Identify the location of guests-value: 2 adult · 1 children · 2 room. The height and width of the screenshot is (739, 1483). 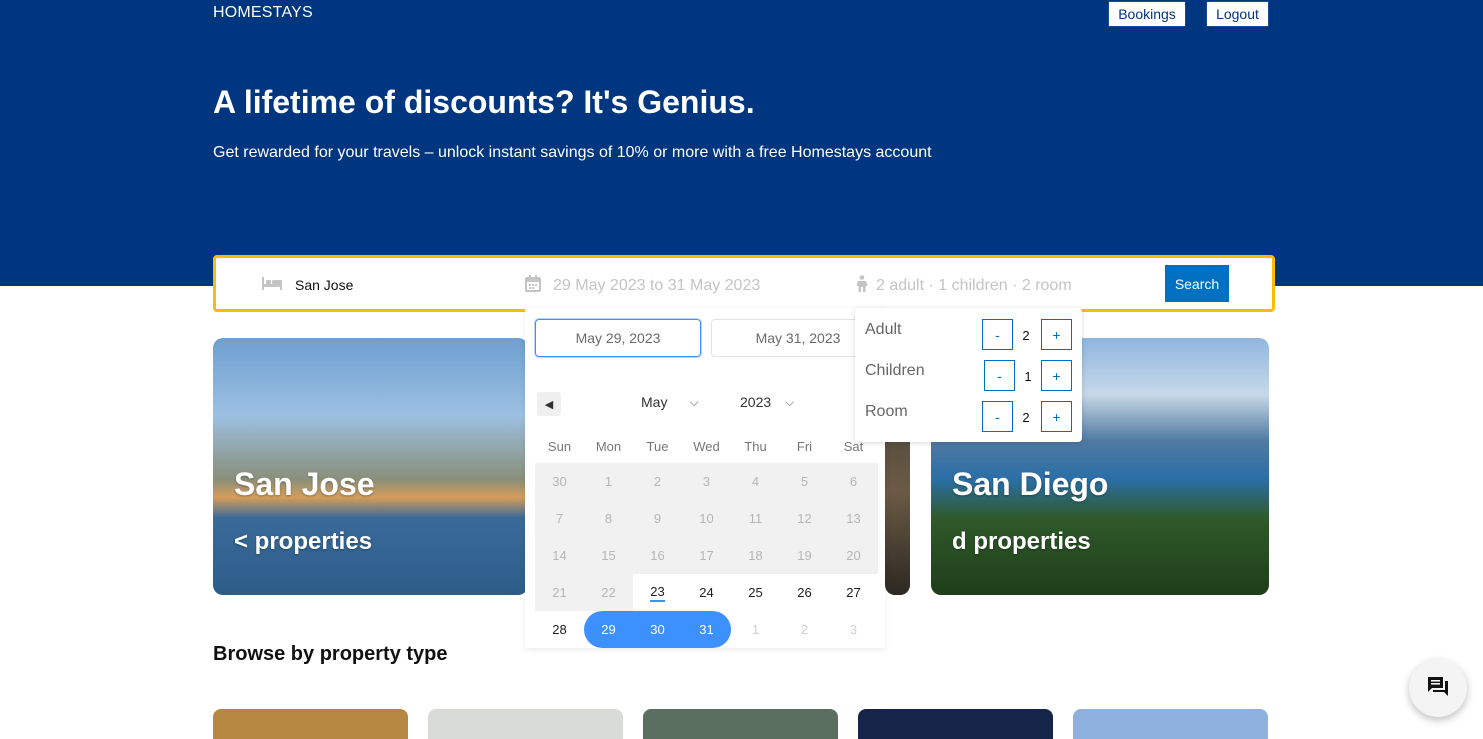
(974, 285).